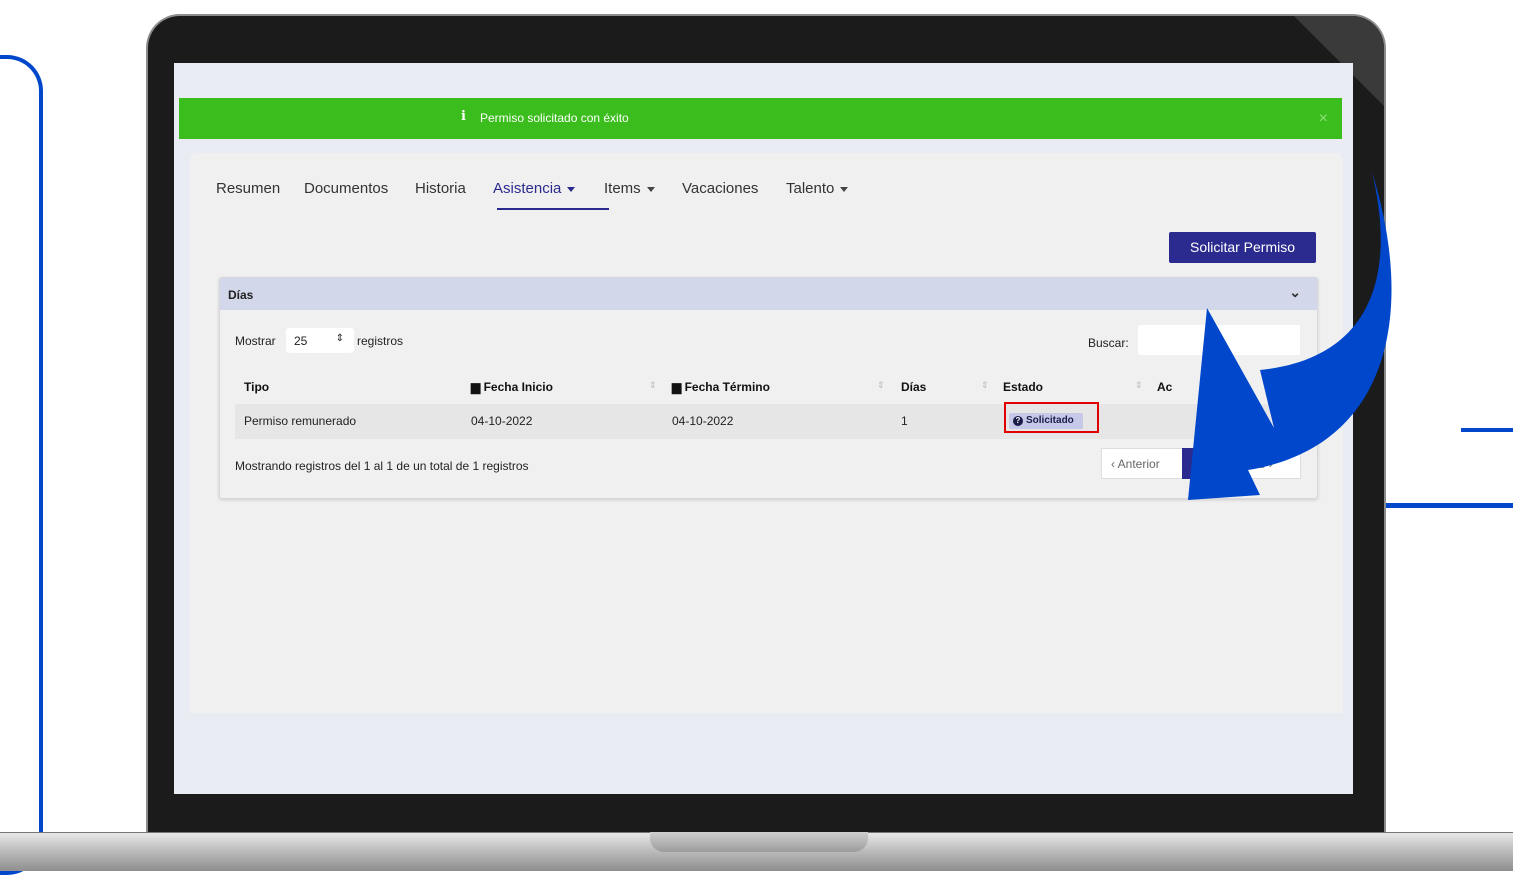 The width and height of the screenshot is (1513, 875). What do you see at coordinates (527, 188) in the screenshot?
I see `tab-asistencia-label: Asistencia` at bounding box center [527, 188].